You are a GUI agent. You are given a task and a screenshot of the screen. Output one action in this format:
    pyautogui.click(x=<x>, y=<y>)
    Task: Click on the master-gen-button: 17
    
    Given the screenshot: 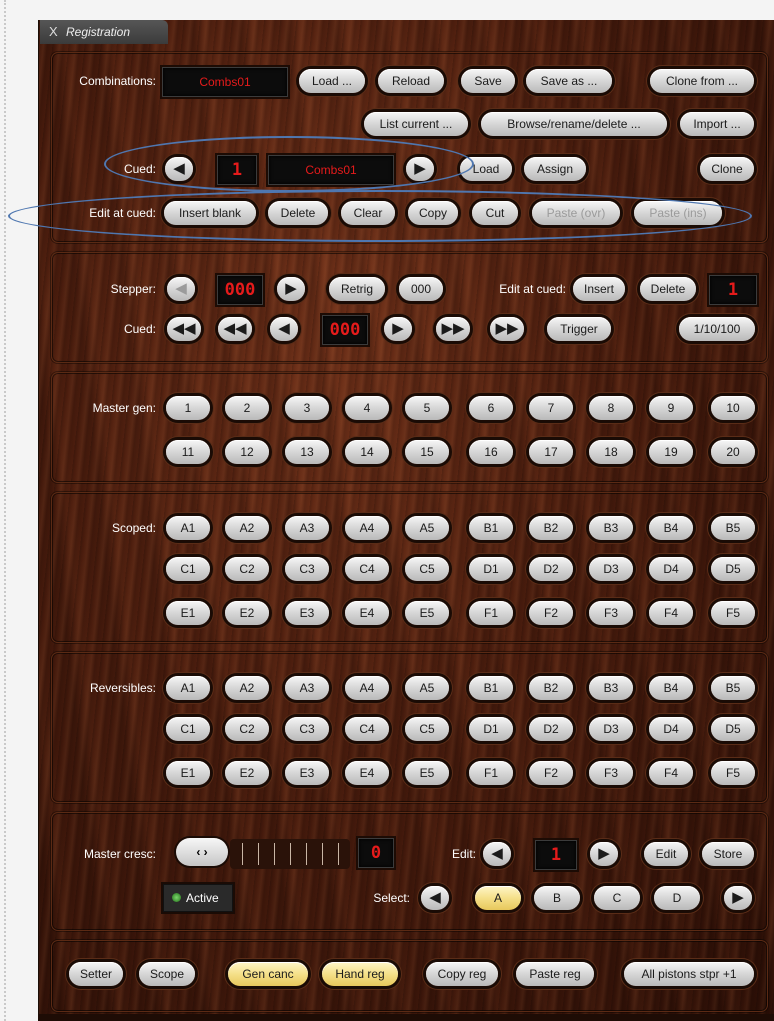 What is the action you would take?
    pyautogui.click(x=551, y=452)
    